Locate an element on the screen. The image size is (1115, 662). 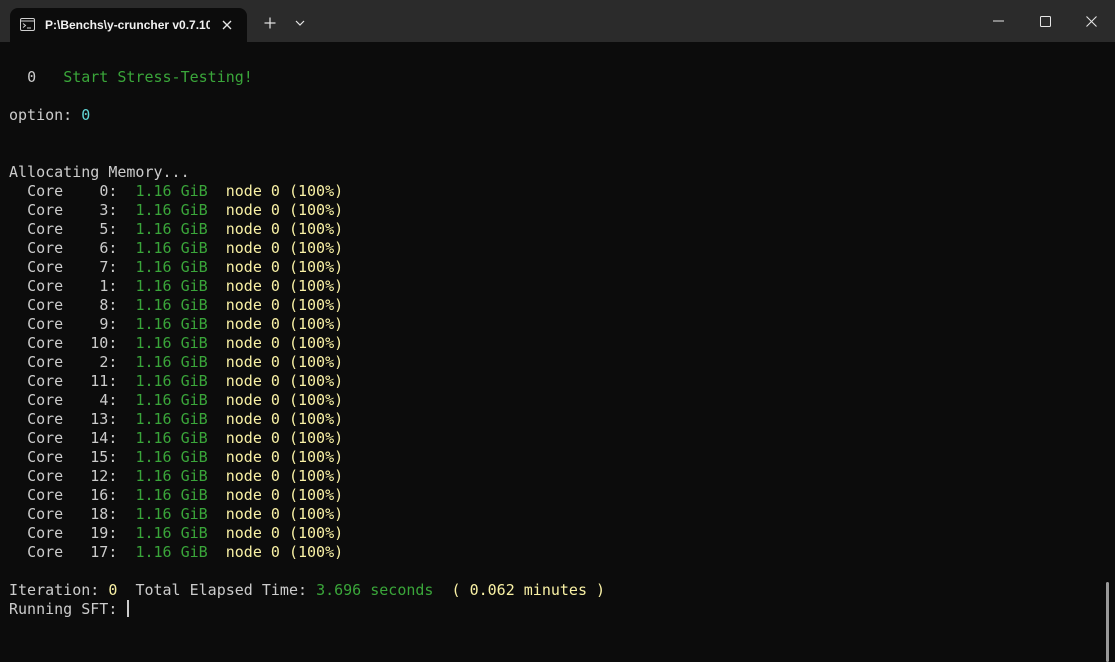
core-row: Core 19: 1.16 GiB node 0 (100%) is located at coordinates (176, 533).